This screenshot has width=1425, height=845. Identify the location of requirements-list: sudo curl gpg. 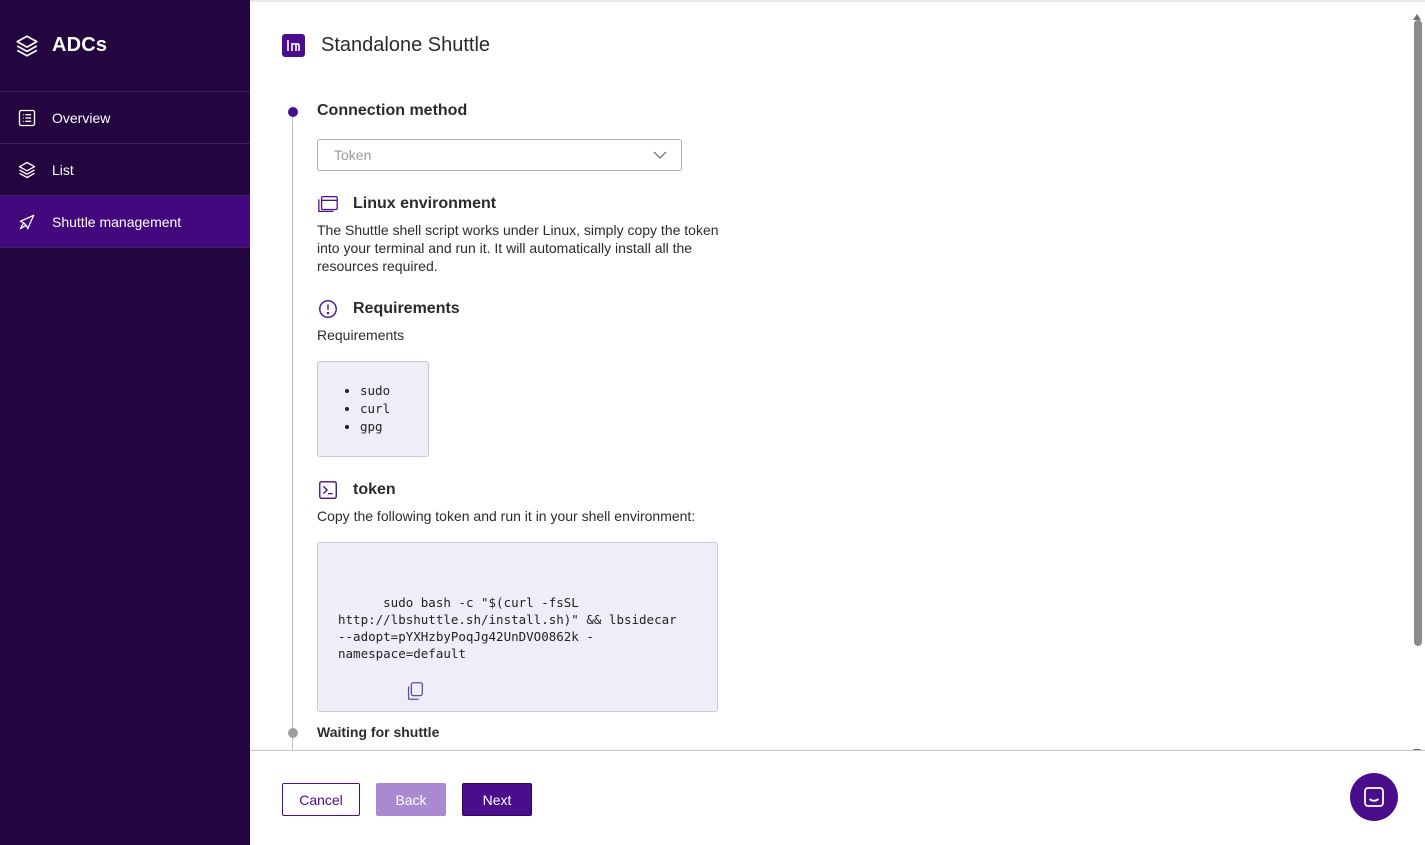
(384, 409).